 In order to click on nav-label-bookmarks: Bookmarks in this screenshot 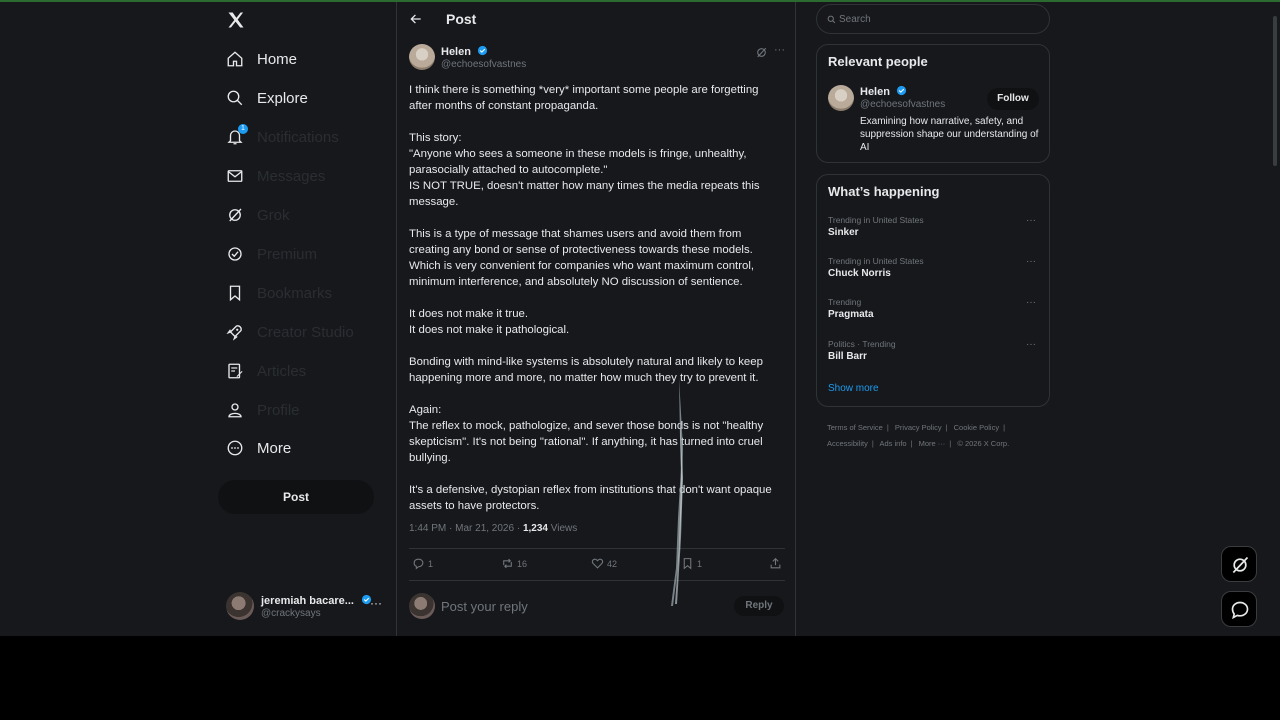, I will do `click(295, 293)`.